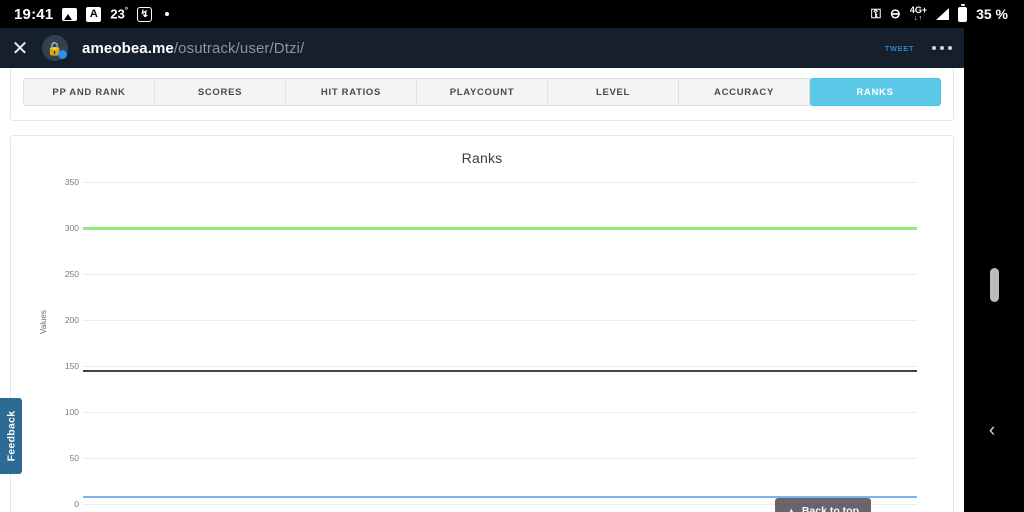  Describe the element at coordinates (55, 48) in the screenshot. I see `lock-icon: 🔒` at that location.